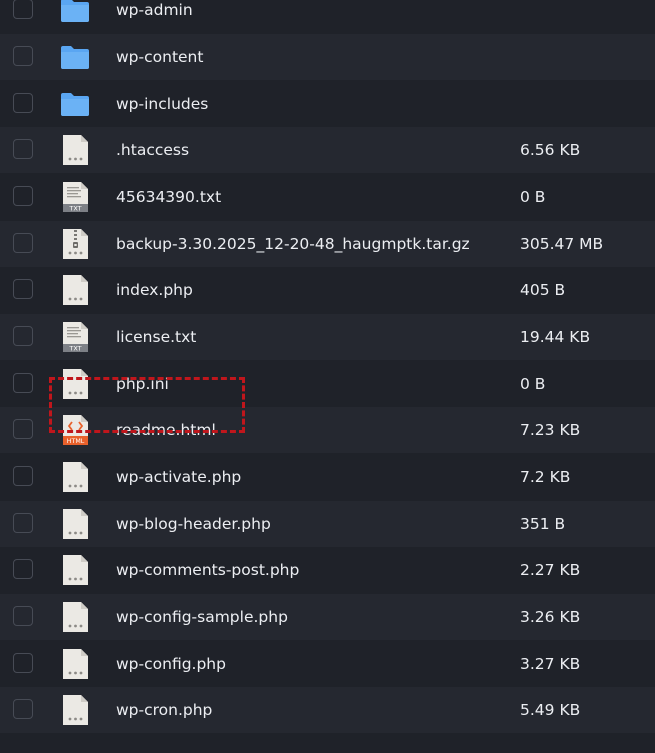 The image size is (655, 753). Describe the element at coordinates (327, 104) in the screenshot. I see `folder-row: wp-includes` at that location.